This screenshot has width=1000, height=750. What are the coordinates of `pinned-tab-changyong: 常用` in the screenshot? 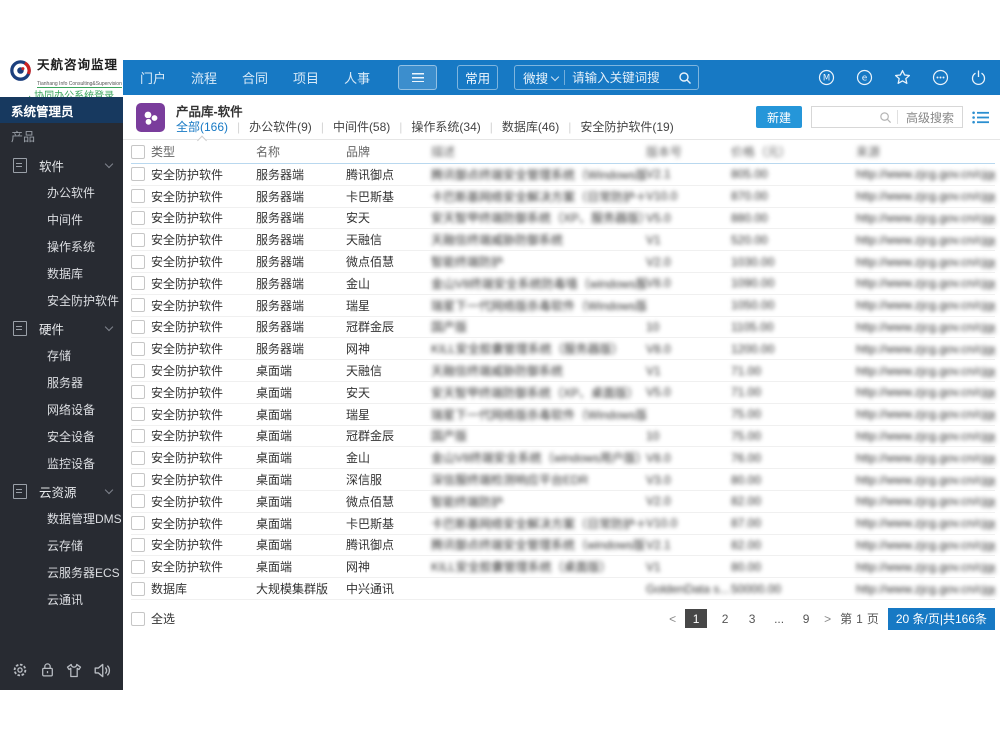 It's located at (478, 77).